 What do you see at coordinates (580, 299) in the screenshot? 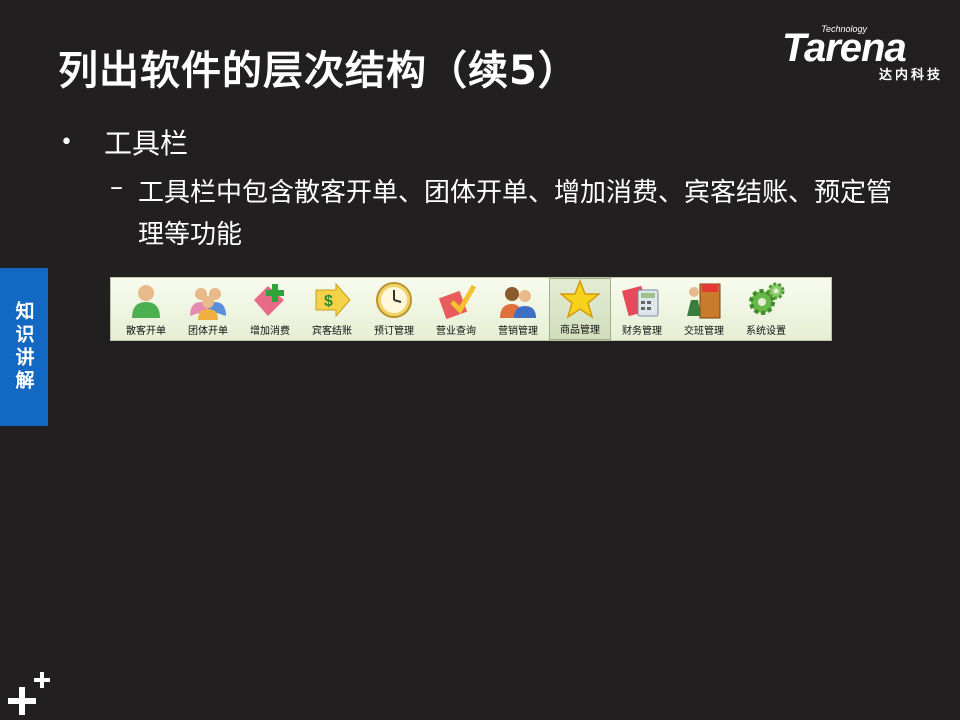
I see `star-icon` at bounding box center [580, 299].